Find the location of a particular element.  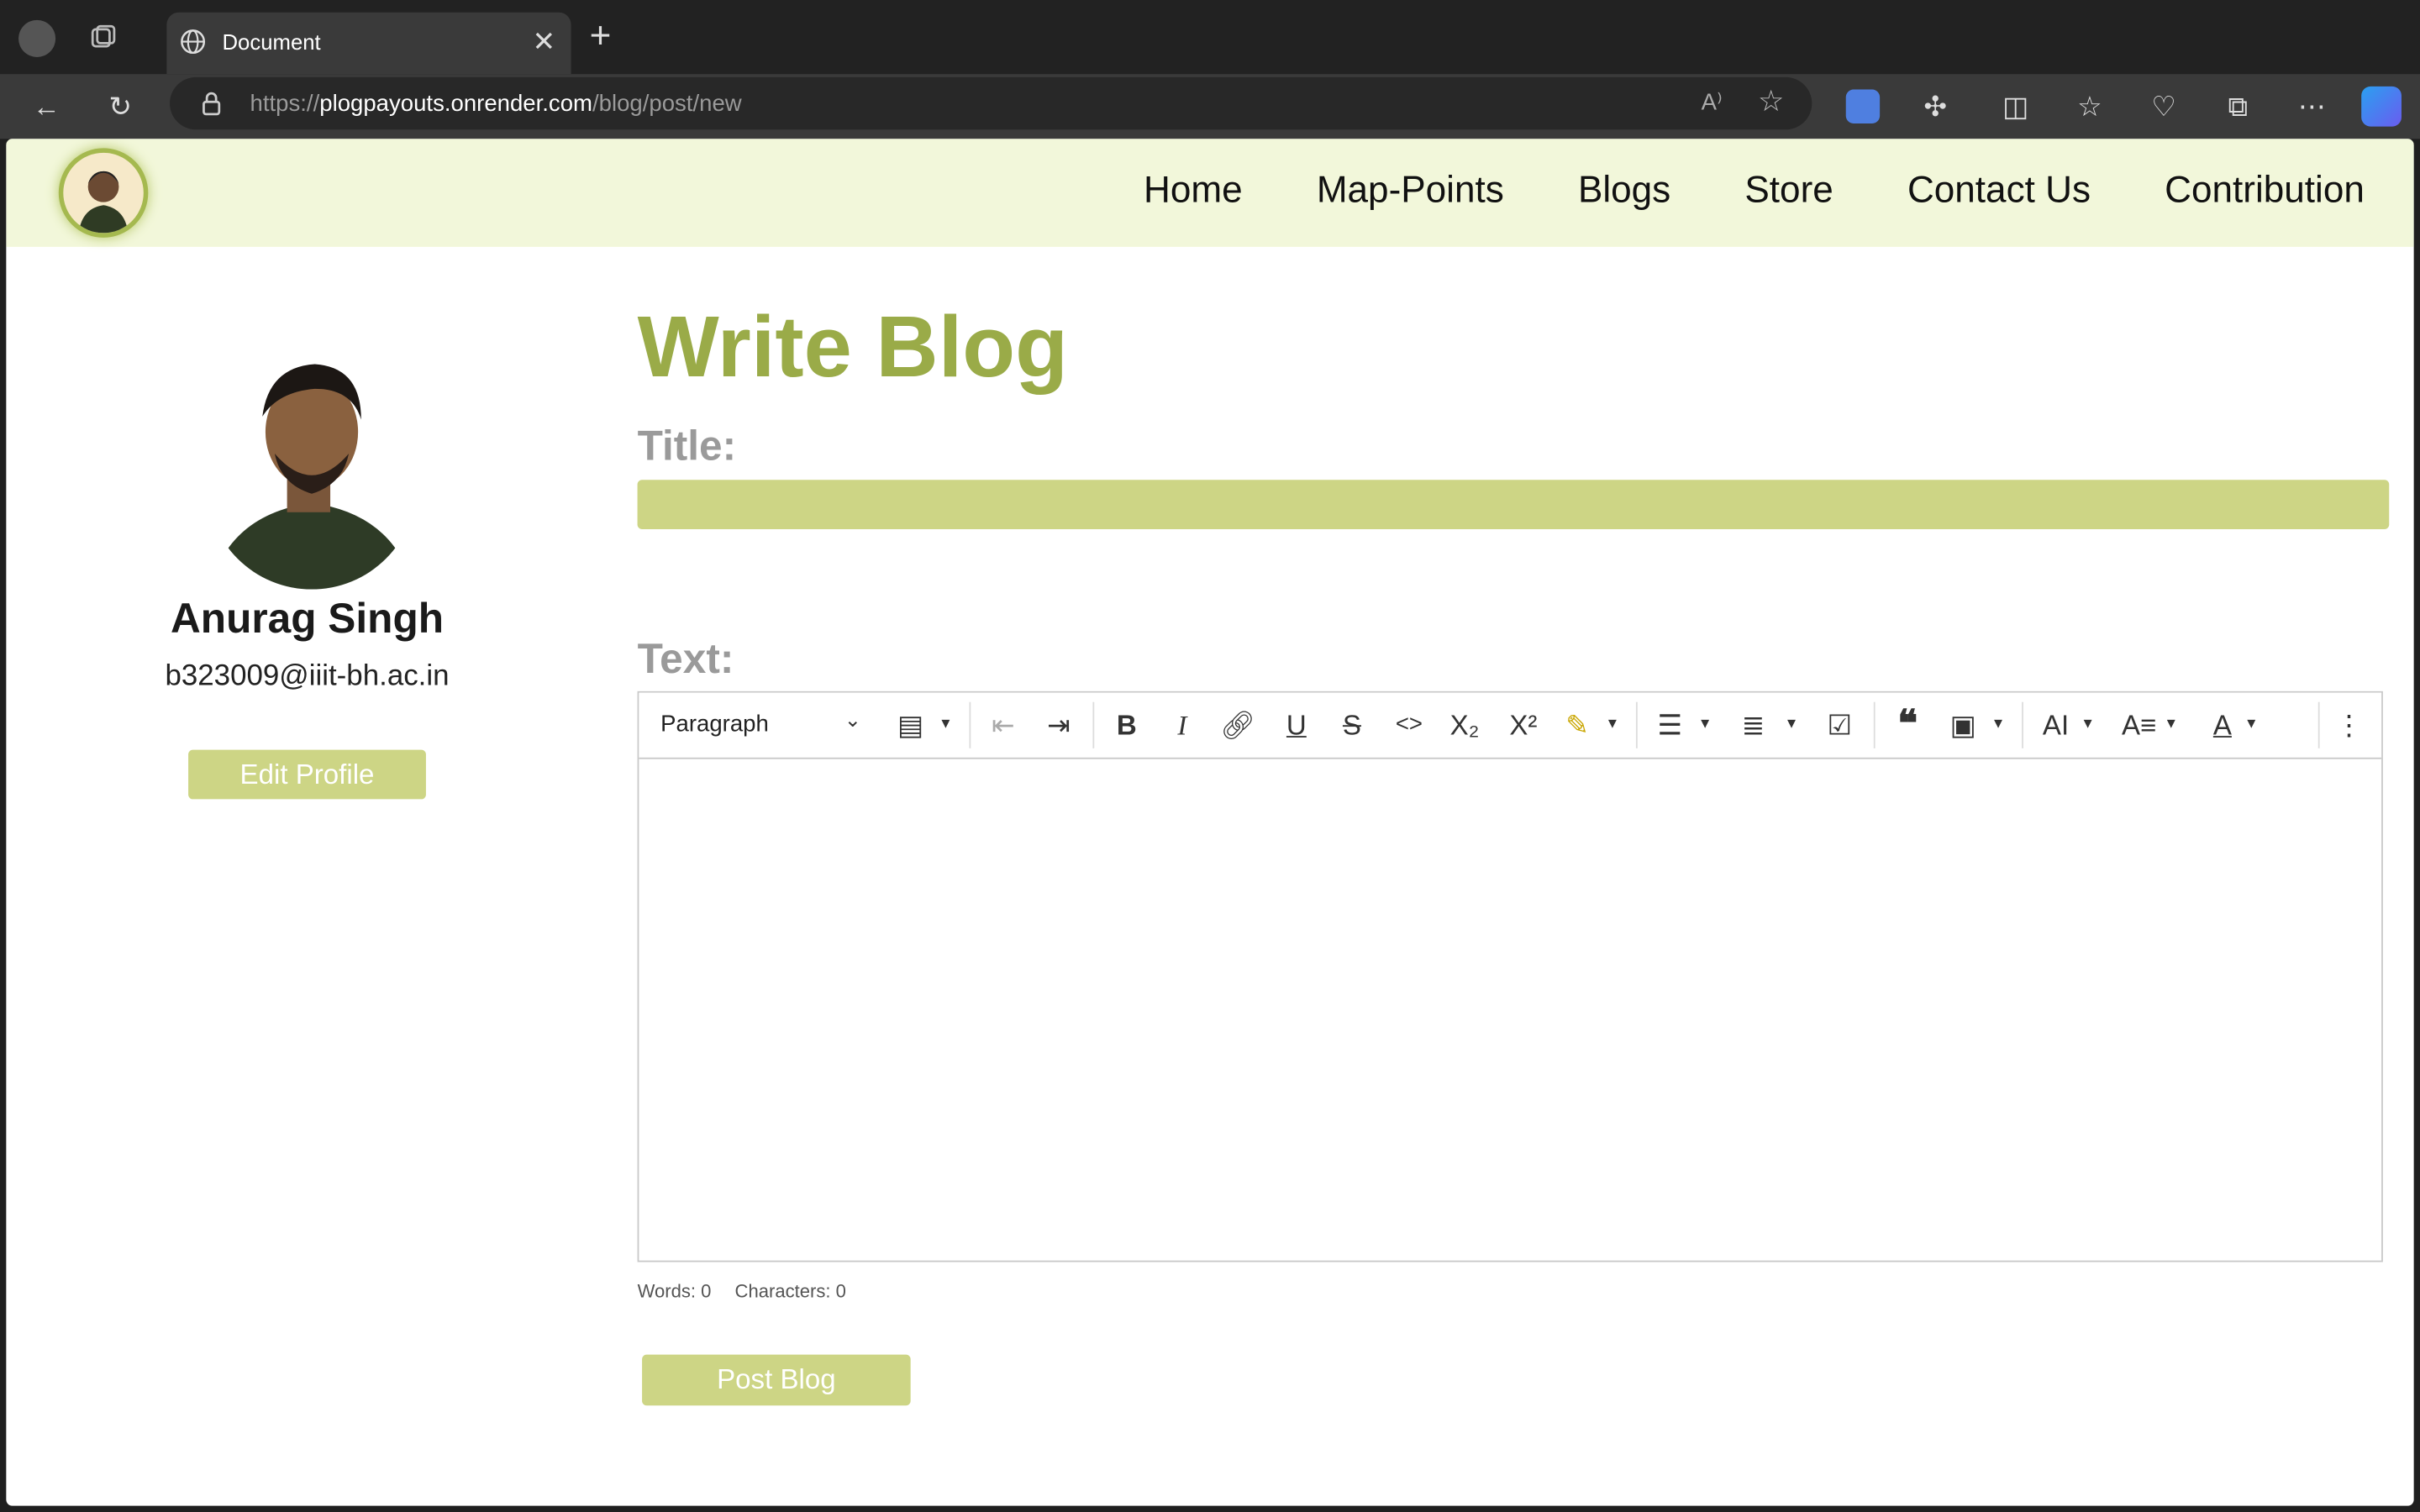

font-color-icon: A is located at coordinates (2222, 724).